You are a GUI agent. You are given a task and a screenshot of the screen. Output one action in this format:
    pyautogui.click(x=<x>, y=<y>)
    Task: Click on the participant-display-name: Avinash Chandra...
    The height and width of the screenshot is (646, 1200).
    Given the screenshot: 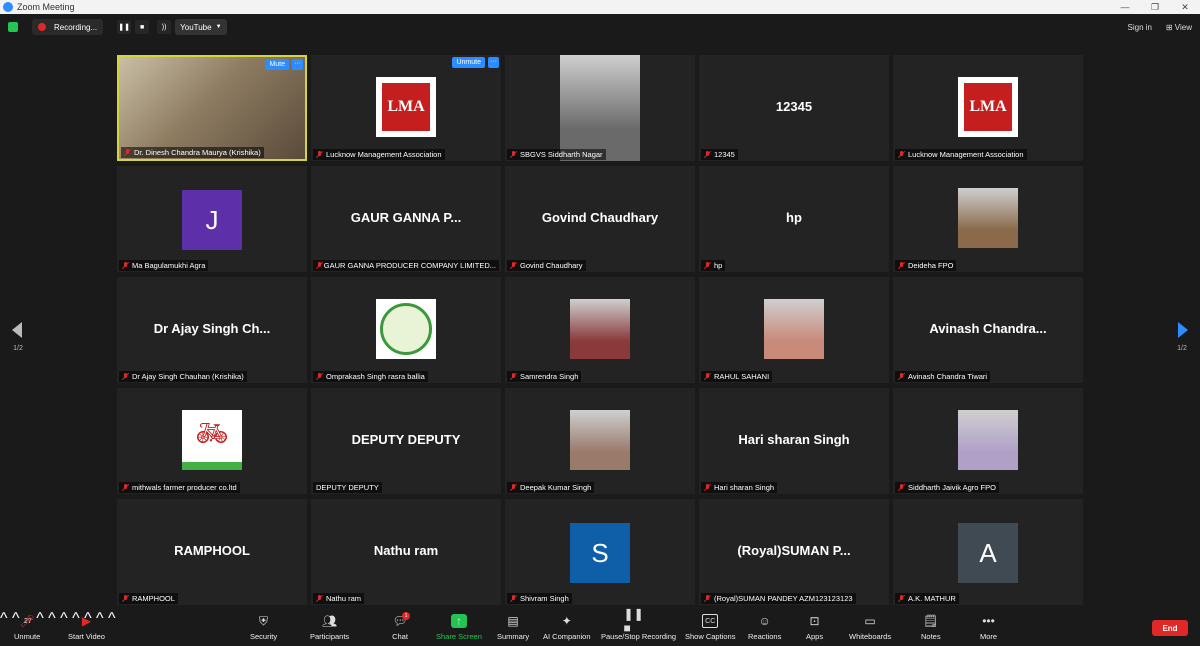 What is the action you would take?
    pyautogui.click(x=988, y=328)
    